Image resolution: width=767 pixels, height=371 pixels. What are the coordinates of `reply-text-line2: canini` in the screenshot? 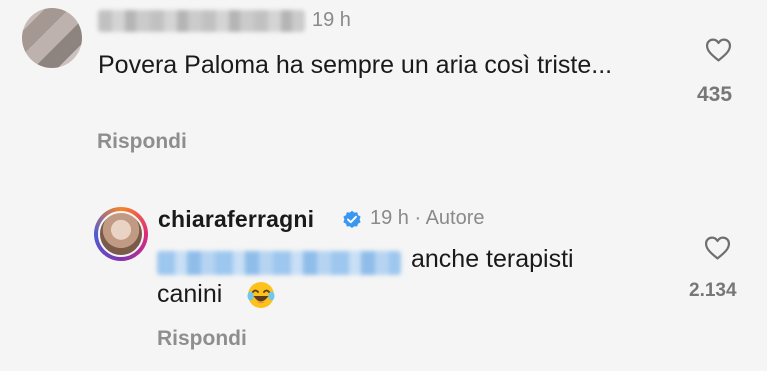 It's located at (190, 294).